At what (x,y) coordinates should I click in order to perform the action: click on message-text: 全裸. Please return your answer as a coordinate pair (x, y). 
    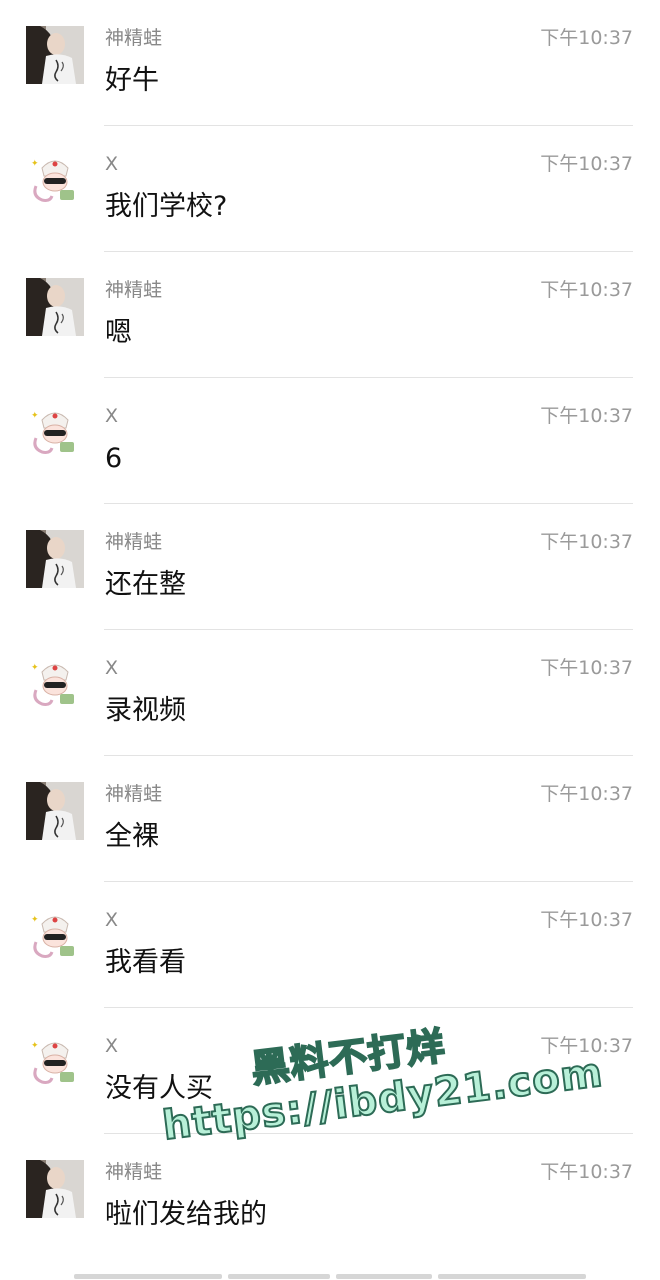
    Looking at the image, I should click on (132, 836).